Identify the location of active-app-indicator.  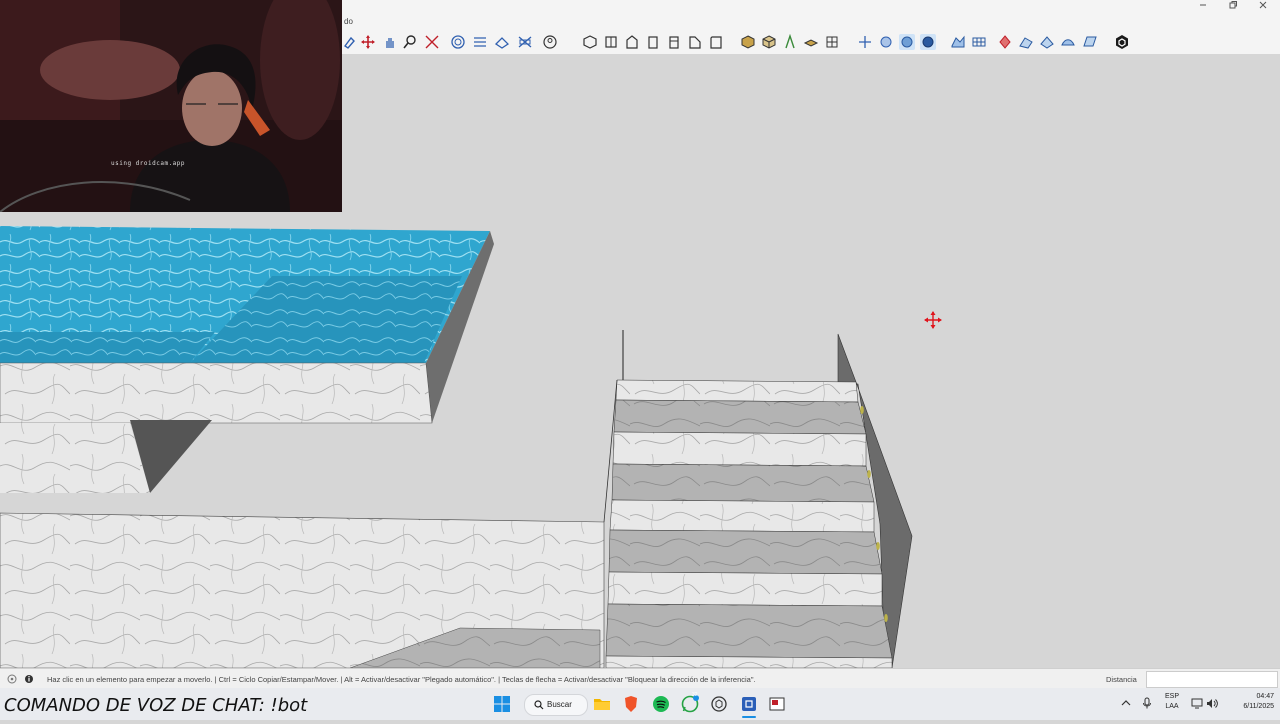
(749, 717).